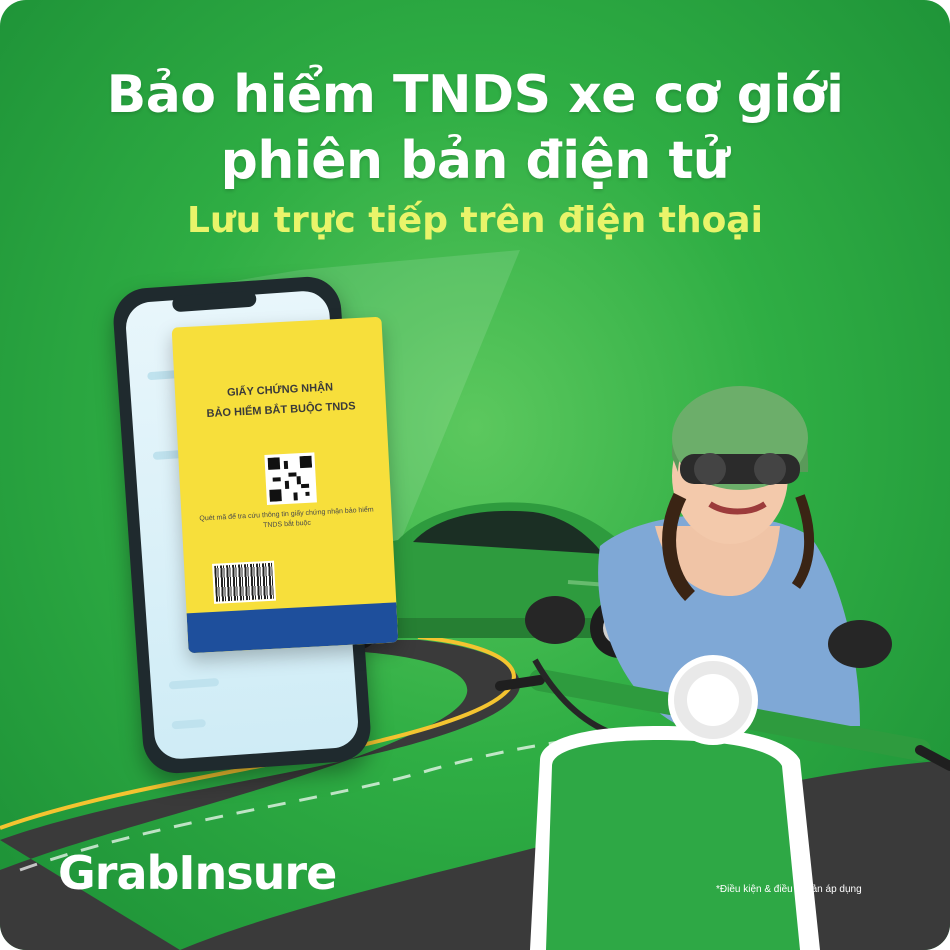 The image size is (950, 950). What do you see at coordinates (475, 161) in the screenshot?
I see `headline-line-2: phiên bản điện tử` at bounding box center [475, 161].